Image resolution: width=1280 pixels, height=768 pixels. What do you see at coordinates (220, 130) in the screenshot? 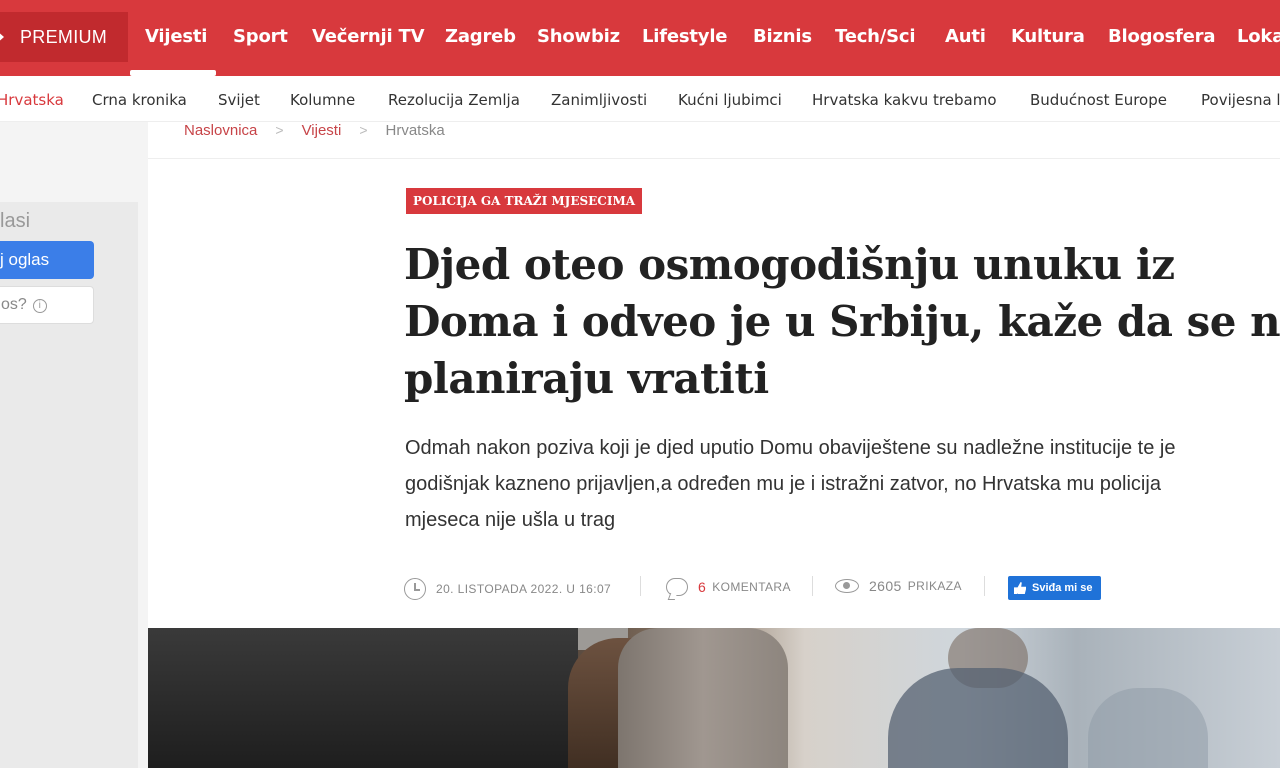
I see `breadcrumb-naslovnica: Naslovnica` at bounding box center [220, 130].